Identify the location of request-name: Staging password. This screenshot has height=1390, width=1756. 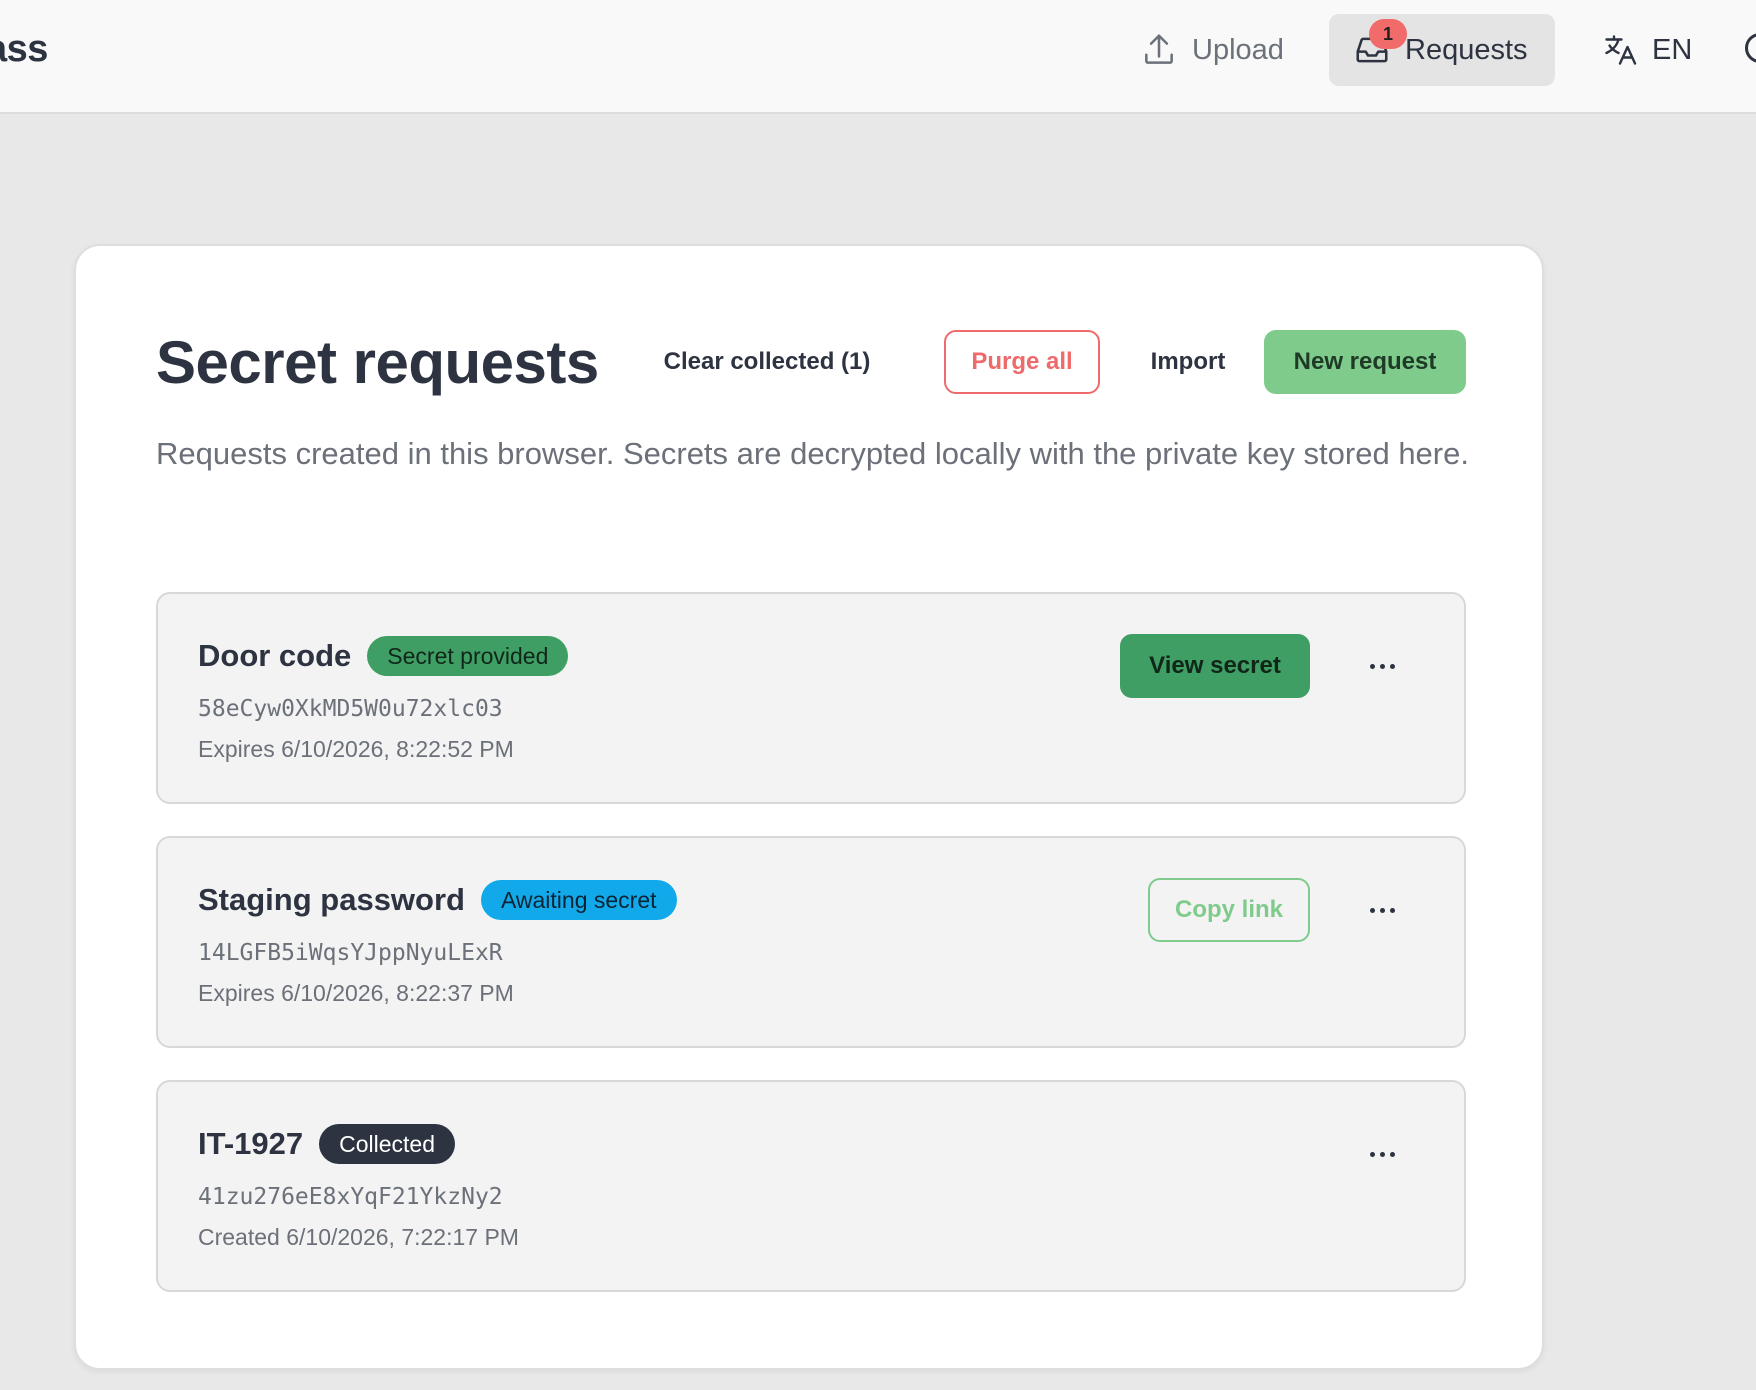
(331, 899).